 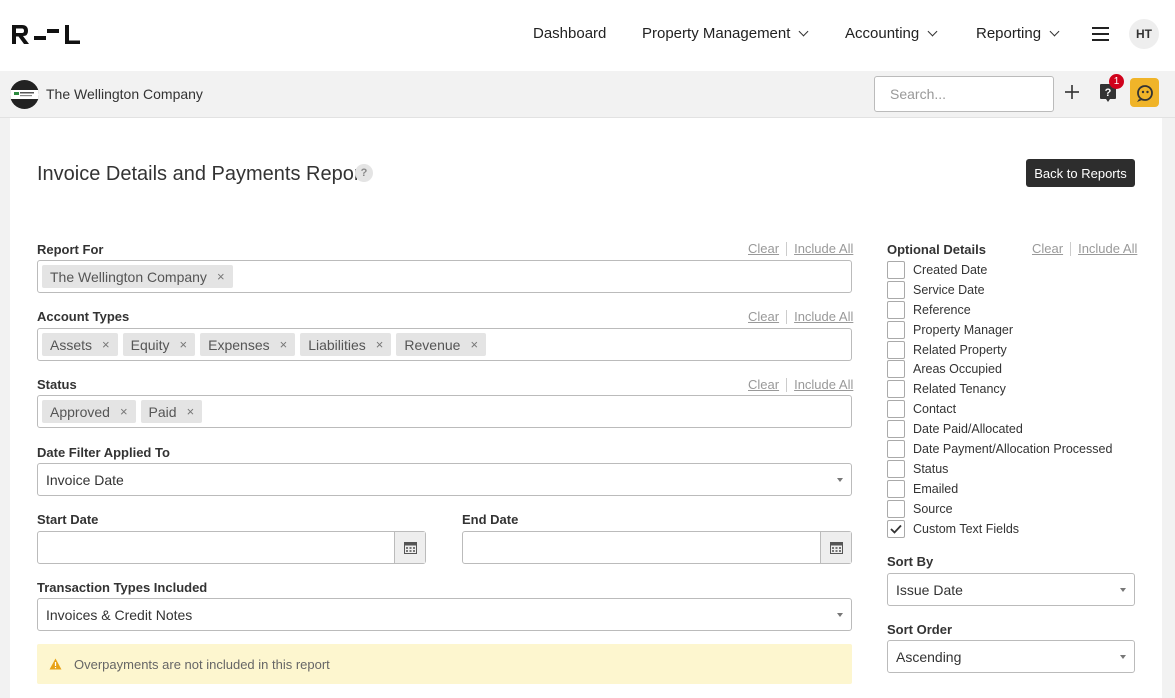 What do you see at coordinates (999, 290) in the screenshot?
I see `optional-detail-row: Service Date` at bounding box center [999, 290].